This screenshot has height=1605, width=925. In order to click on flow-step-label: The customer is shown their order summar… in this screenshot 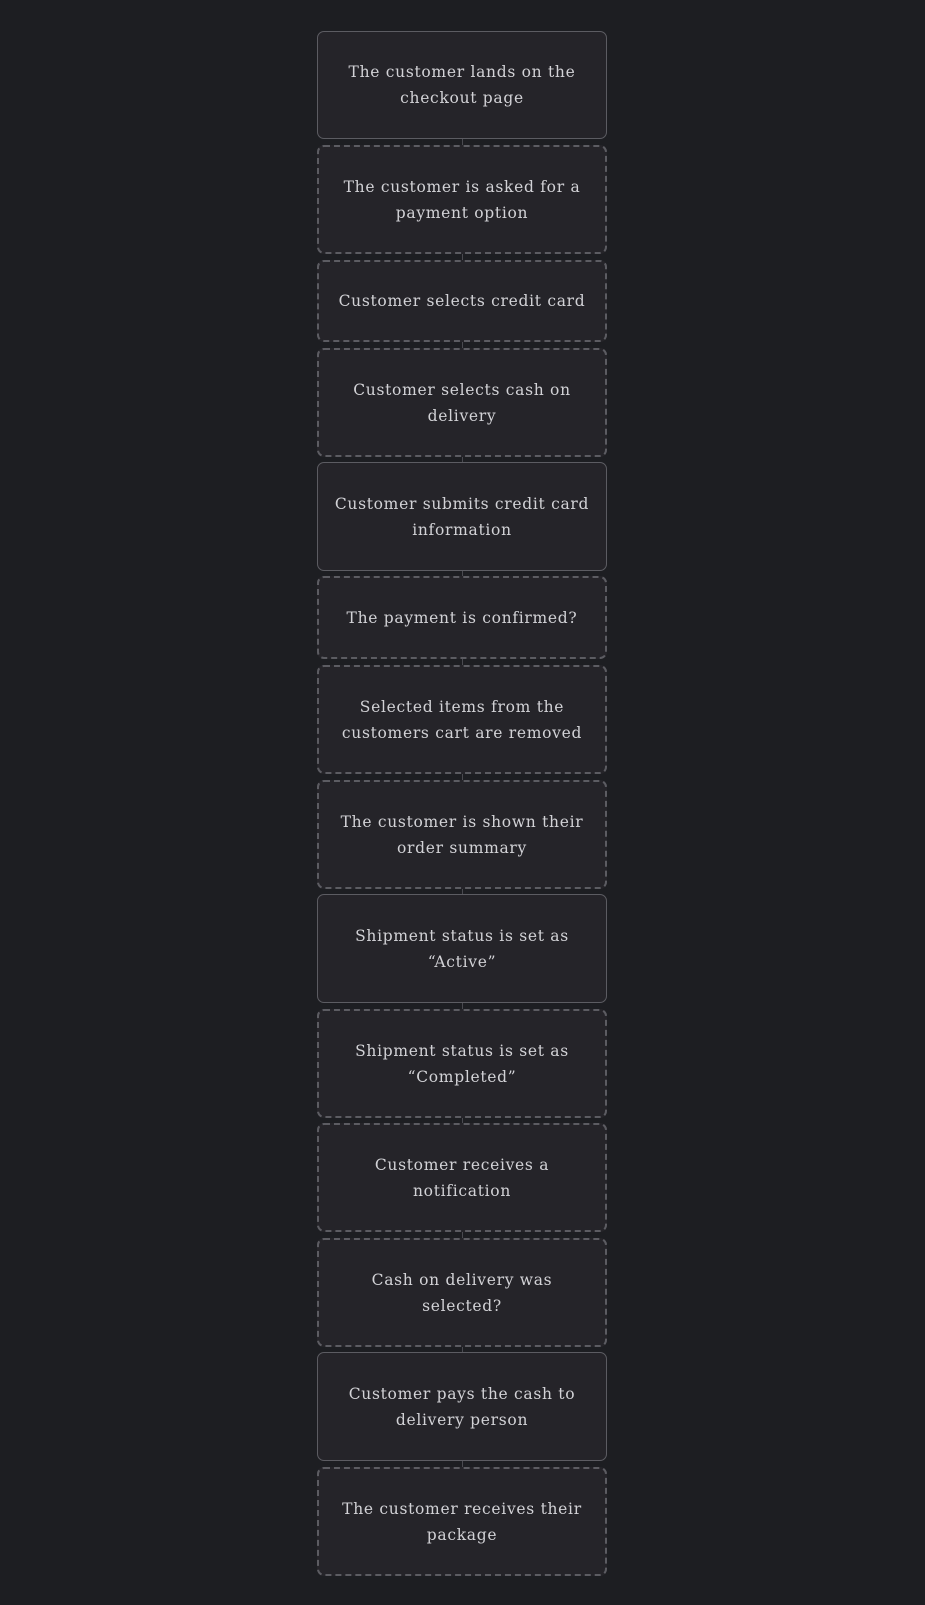, I will do `click(462, 834)`.